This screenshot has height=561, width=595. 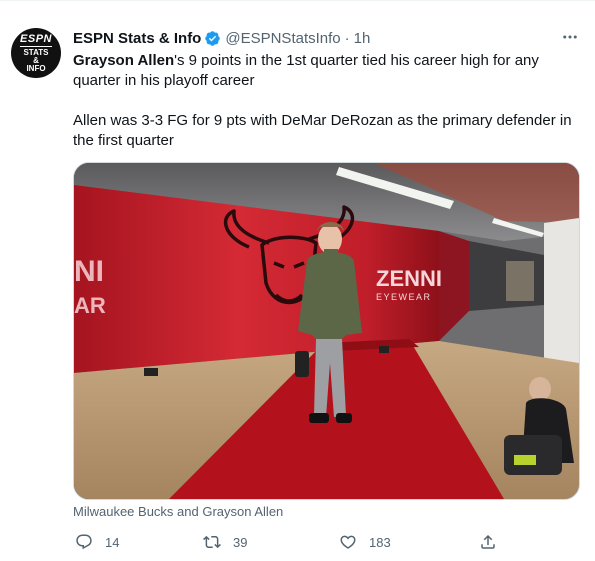 What do you see at coordinates (89, 271) in the screenshot?
I see `wall-fragment-1: NI` at bounding box center [89, 271].